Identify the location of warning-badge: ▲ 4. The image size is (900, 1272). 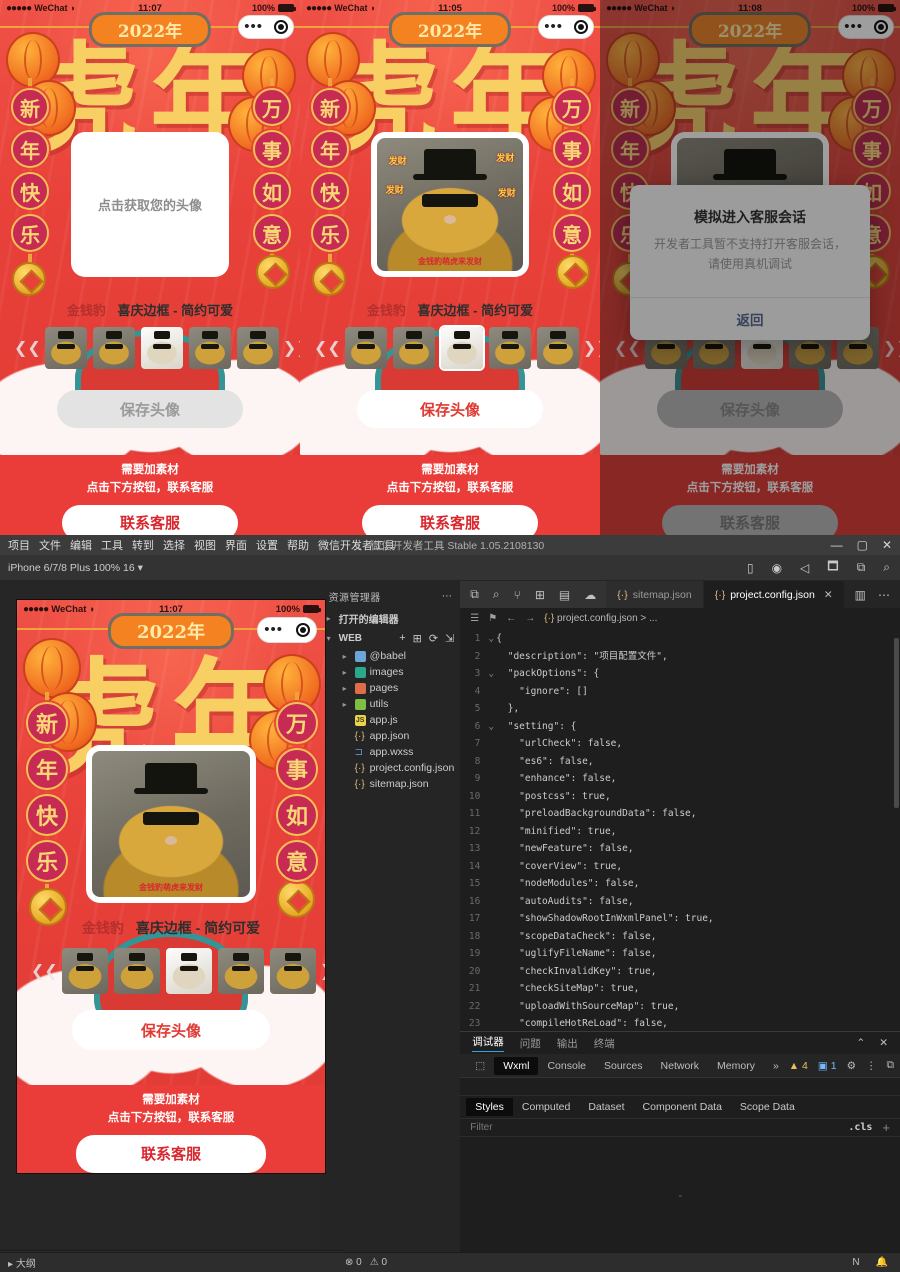
(798, 1066).